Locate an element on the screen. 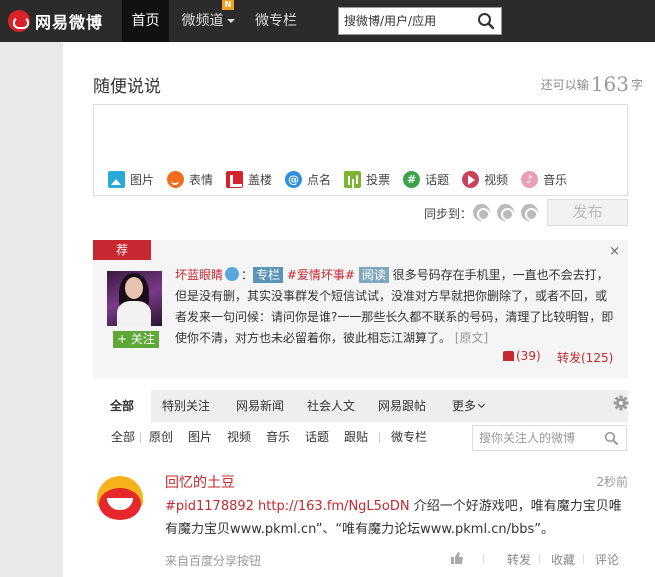  remain-suffix: 字 is located at coordinates (636, 85).